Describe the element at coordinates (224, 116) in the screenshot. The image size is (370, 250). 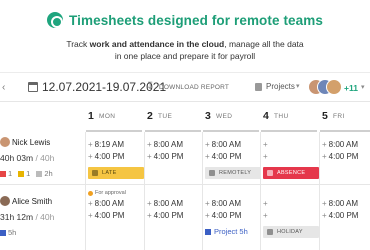
I see `weekday-label: WED` at that location.